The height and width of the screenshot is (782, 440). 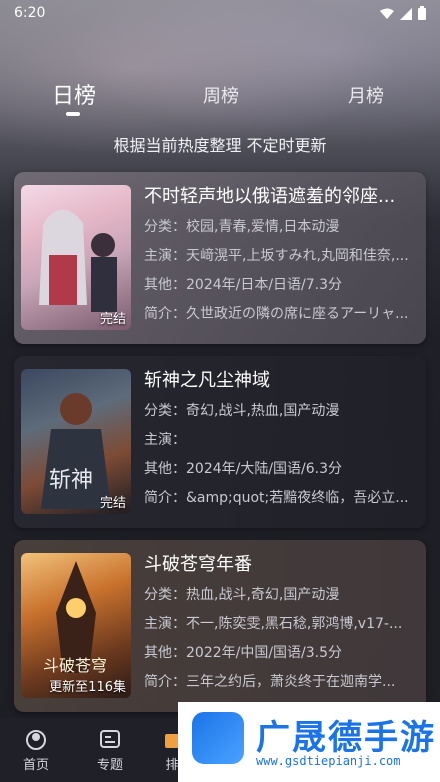 I want to click on home-icon, so click(x=36, y=739).